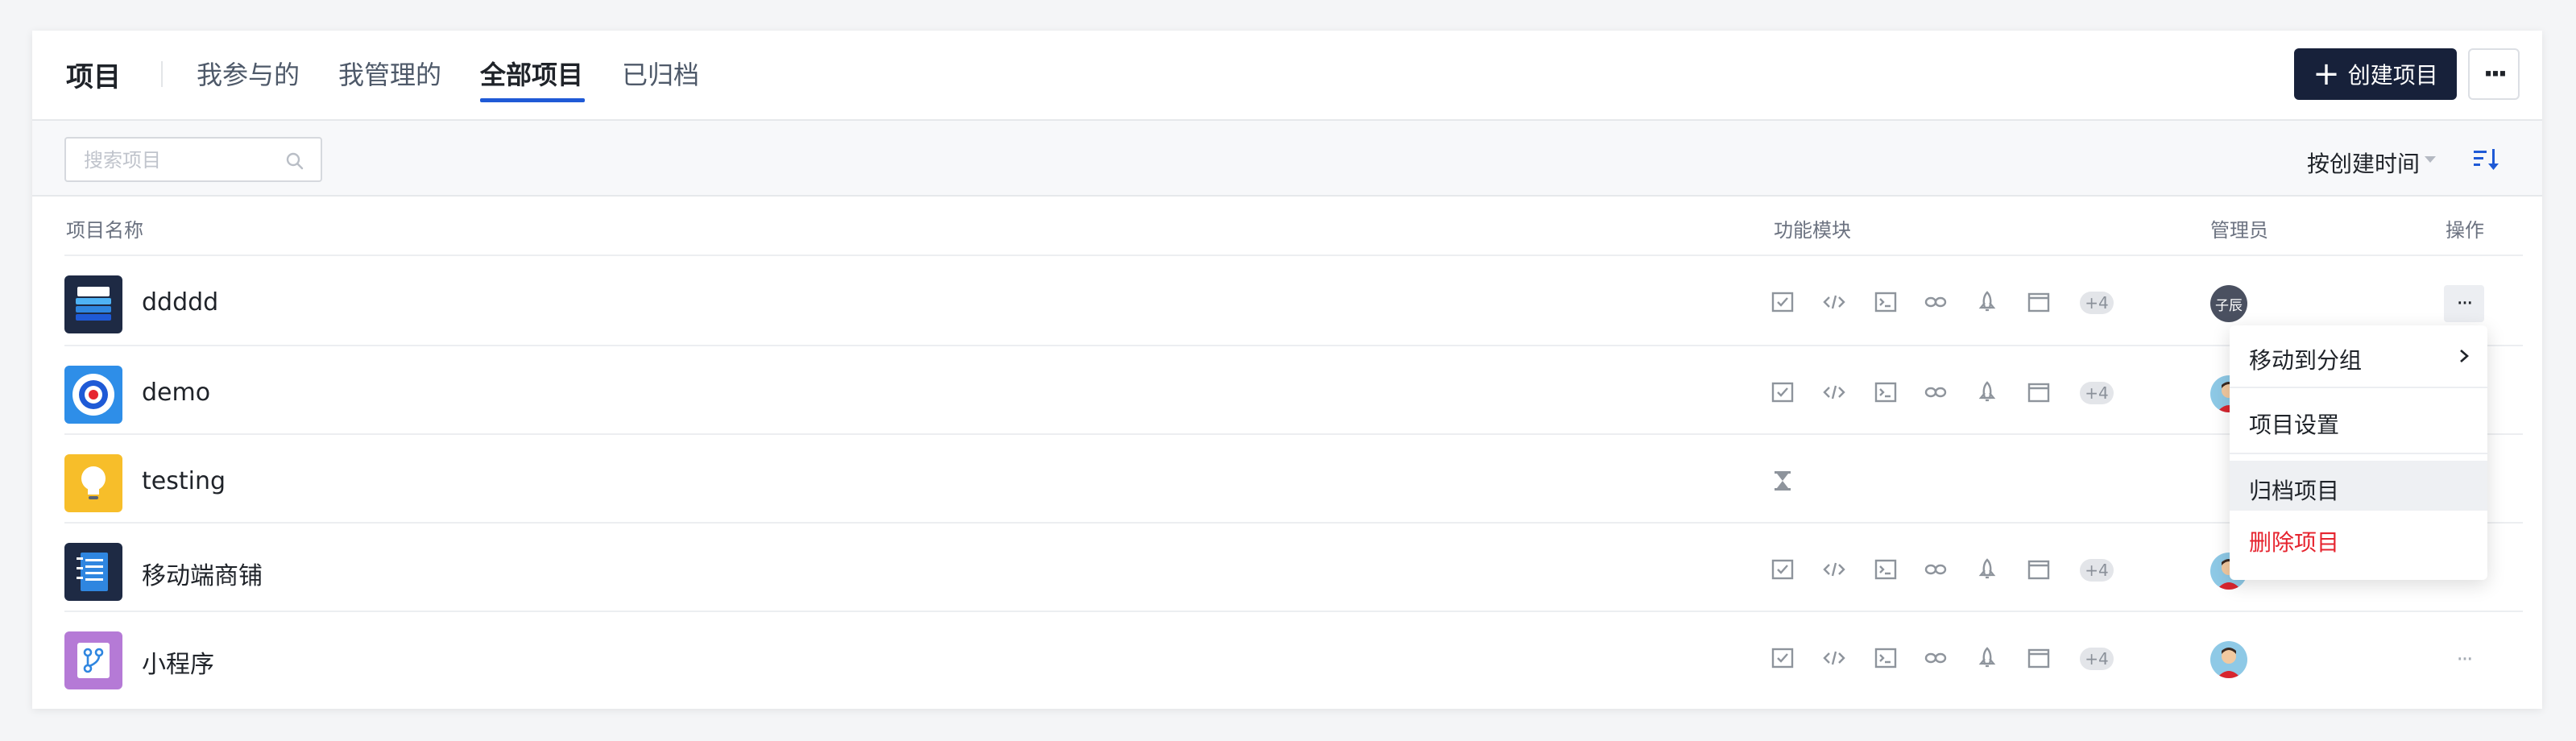 This screenshot has height=741, width=2576. I want to click on create-project-label: 创建项目, so click(2392, 75).